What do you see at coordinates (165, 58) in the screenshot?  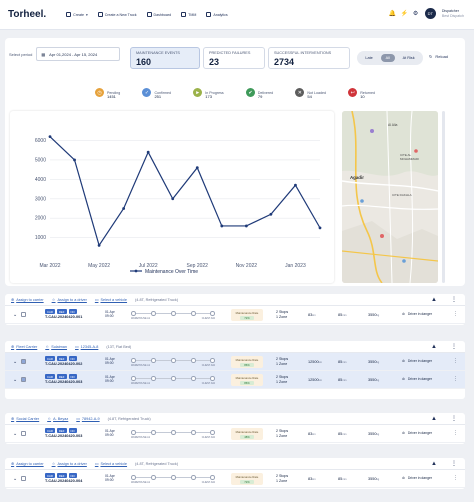 I see `kpi-maintenance-events: Maintenance events 160` at bounding box center [165, 58].